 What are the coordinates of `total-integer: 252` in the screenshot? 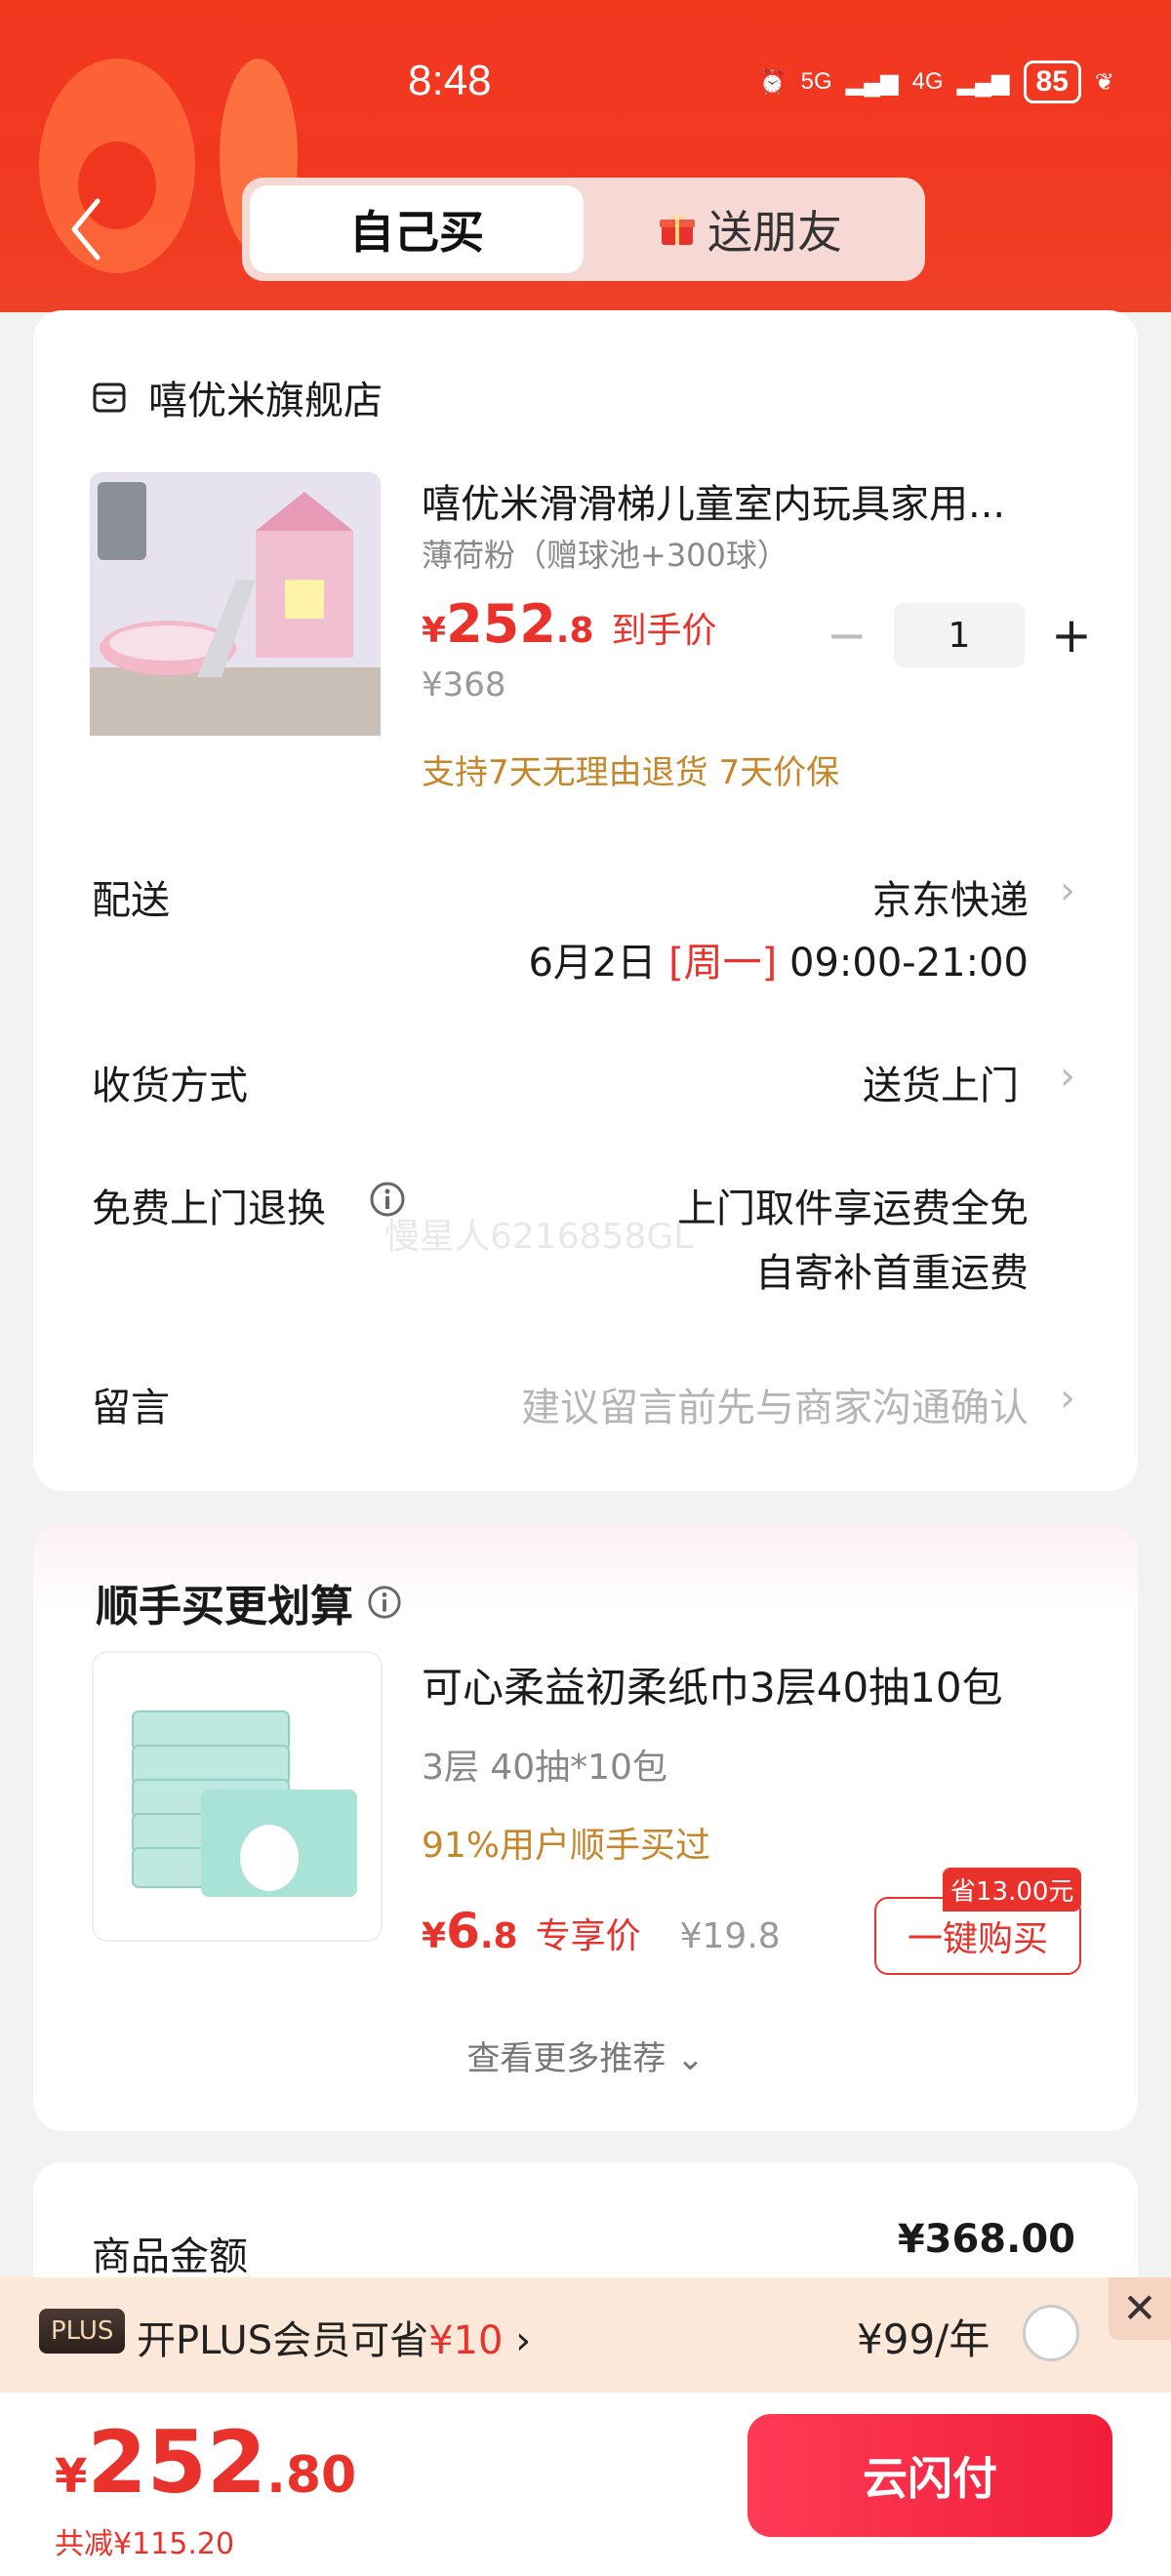 It's located at (177, 2462).